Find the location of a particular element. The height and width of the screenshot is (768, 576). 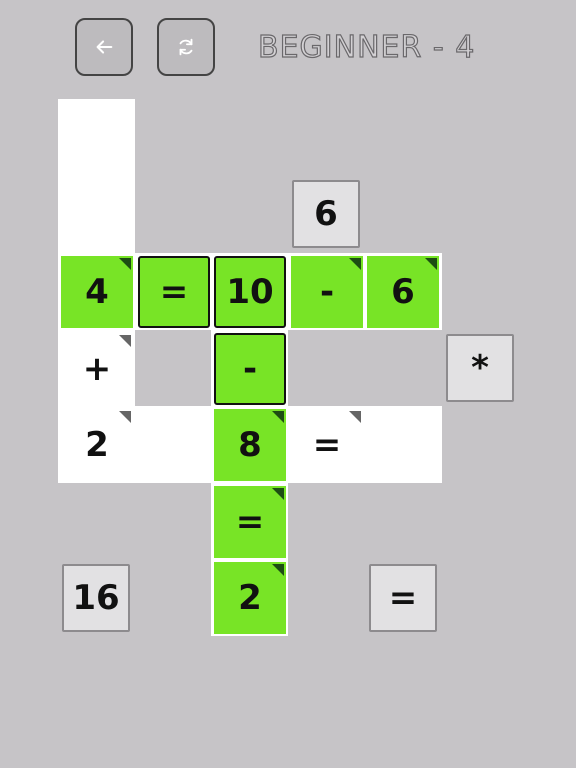

cell-value: 4 is located at coordinates (97, 292).